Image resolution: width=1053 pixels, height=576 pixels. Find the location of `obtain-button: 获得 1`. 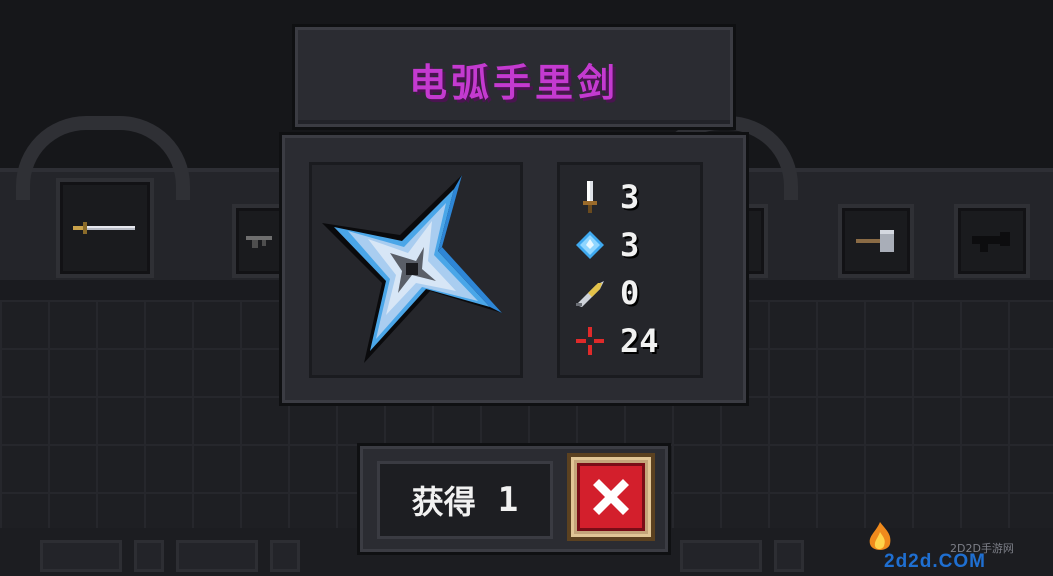

obtain-button: 获得 1 is located at coordinates (465, 500).